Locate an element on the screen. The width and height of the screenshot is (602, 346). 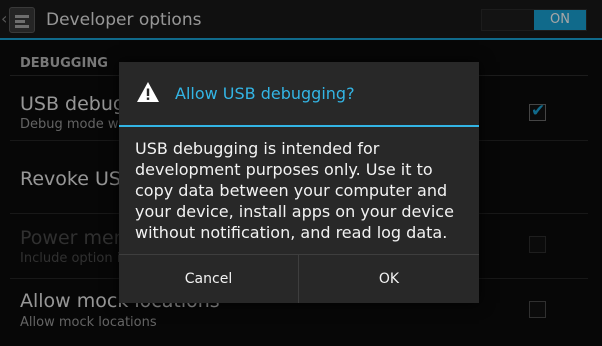
cancel-button: Cancel is located at coordinates (208, 279).